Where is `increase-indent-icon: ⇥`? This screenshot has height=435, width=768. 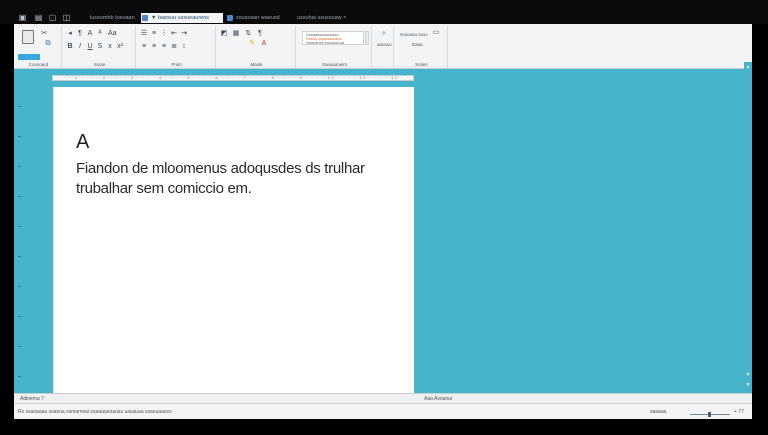 increase-indent-icon: ⇥ is located at coordinates (184, 34).